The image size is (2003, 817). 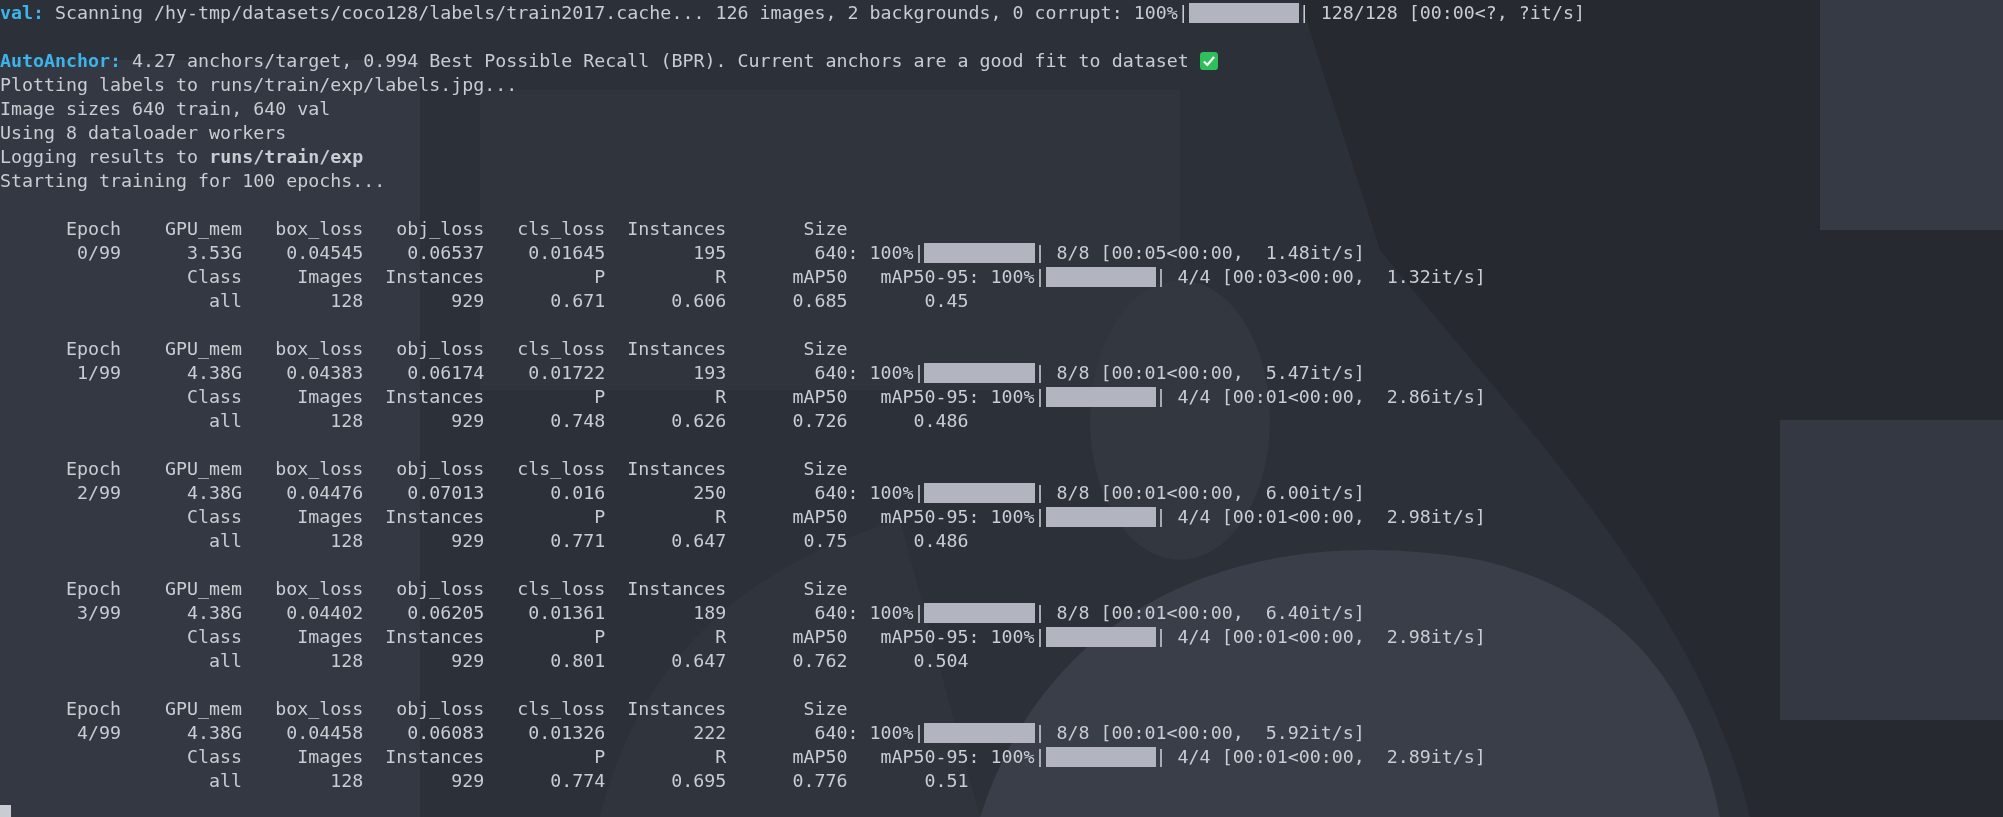 I want to click on table-cell: 0.51, so click(x=946, y=781).